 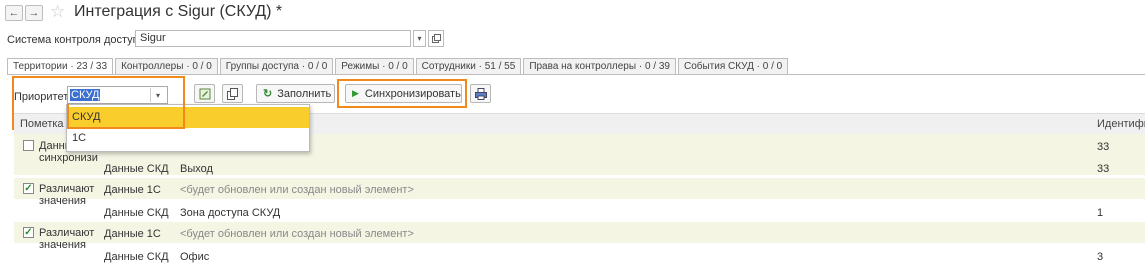 I want to click on back-button: ←, so click(x=14, y=13).